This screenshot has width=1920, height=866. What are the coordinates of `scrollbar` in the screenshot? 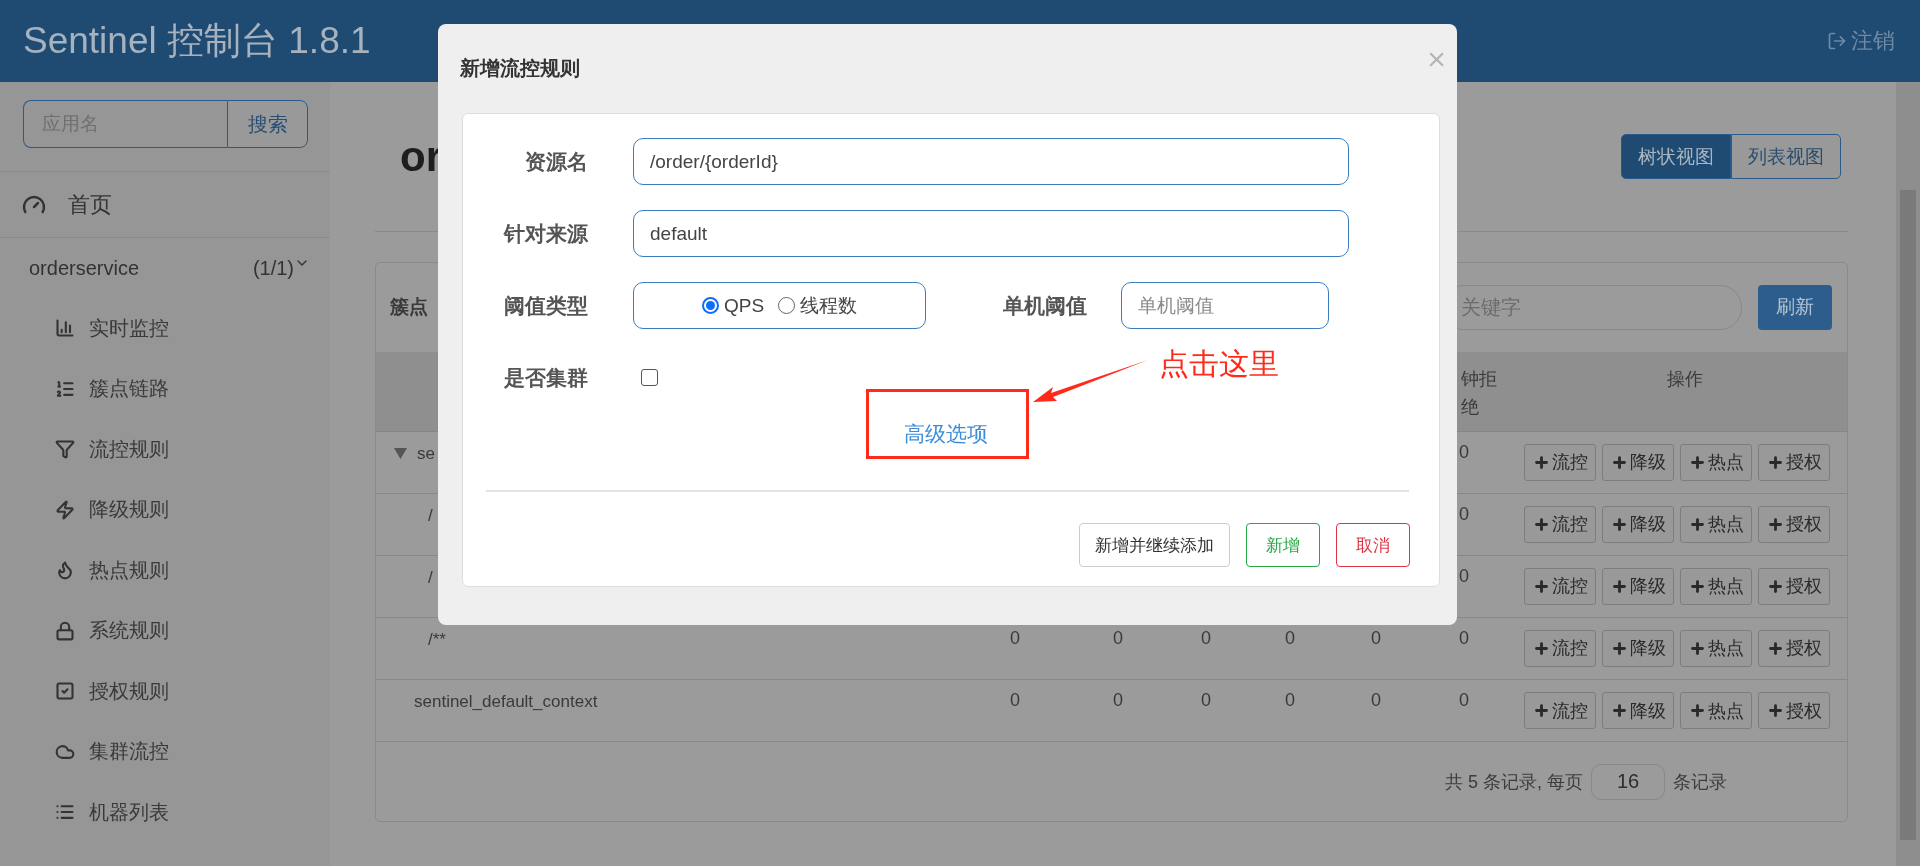 It's located at (1908, 474).